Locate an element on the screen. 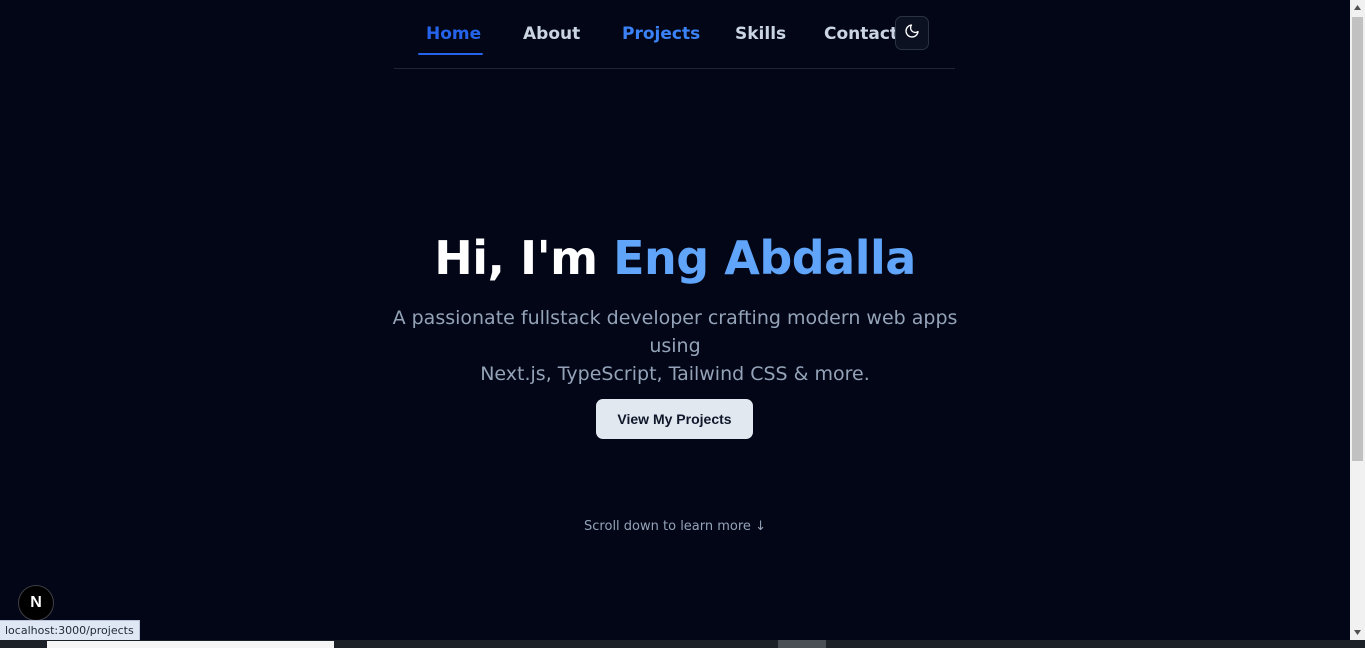  nav-item-skills: Skills is located at coordinates (760, 34).